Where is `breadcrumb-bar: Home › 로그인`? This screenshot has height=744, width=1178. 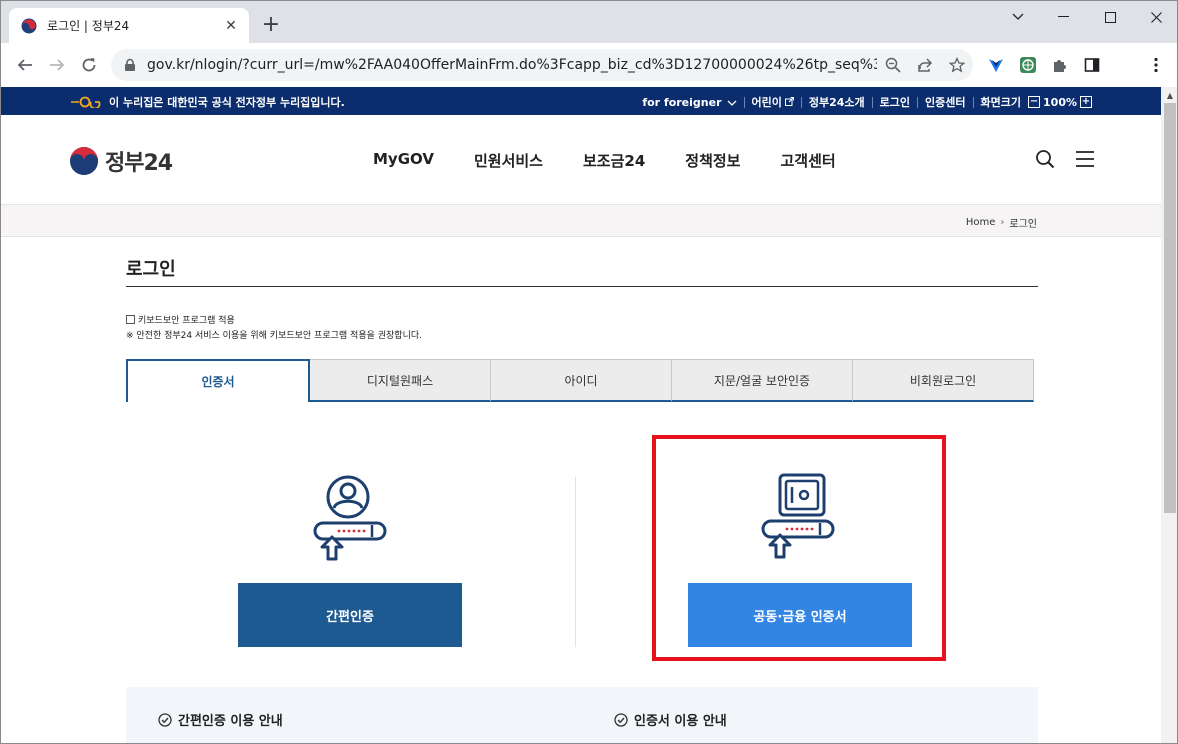 breadcrumb-bar: Home › 로그인 is located at coordinates (581, 221).